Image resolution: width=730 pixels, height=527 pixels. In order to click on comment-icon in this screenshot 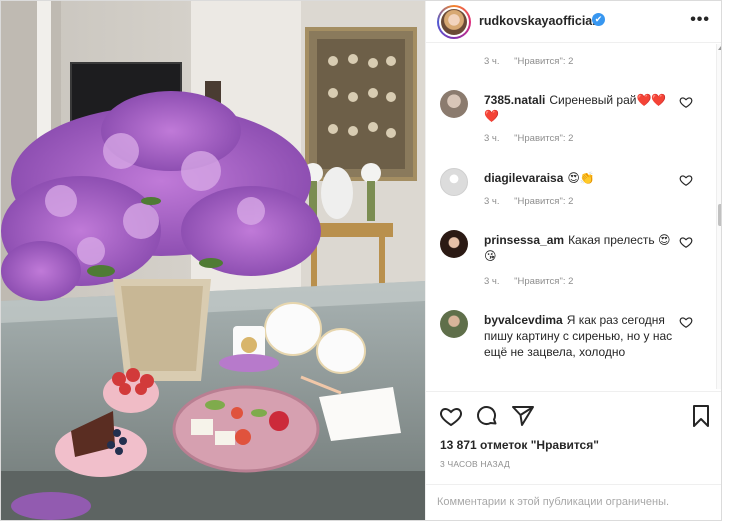, I will do `click(487, 416)`.